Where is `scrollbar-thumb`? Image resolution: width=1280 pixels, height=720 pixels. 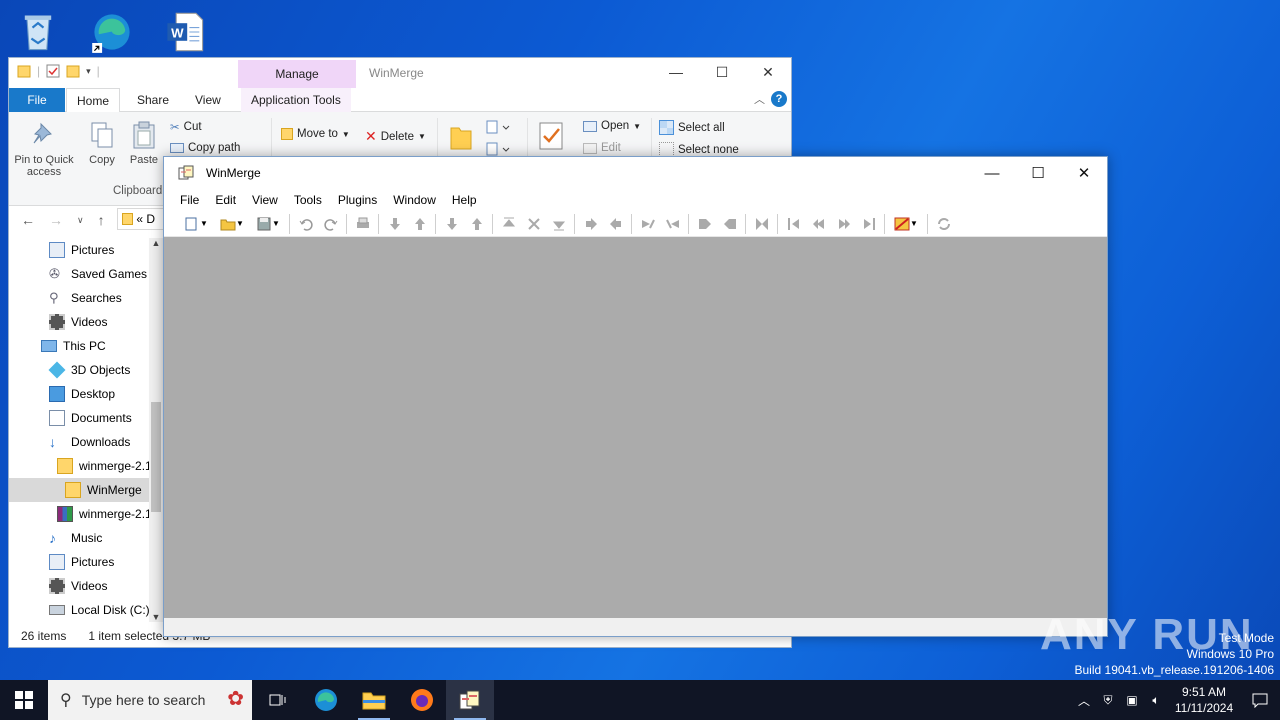
scrollbar-thumb is located at coordinates (156, 457).